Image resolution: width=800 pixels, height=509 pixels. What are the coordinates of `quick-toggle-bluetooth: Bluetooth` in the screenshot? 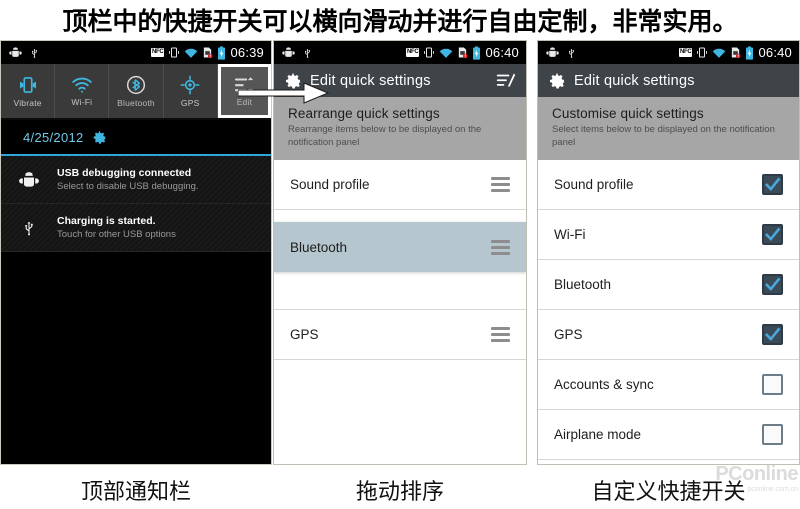 It's located at (136, 91).